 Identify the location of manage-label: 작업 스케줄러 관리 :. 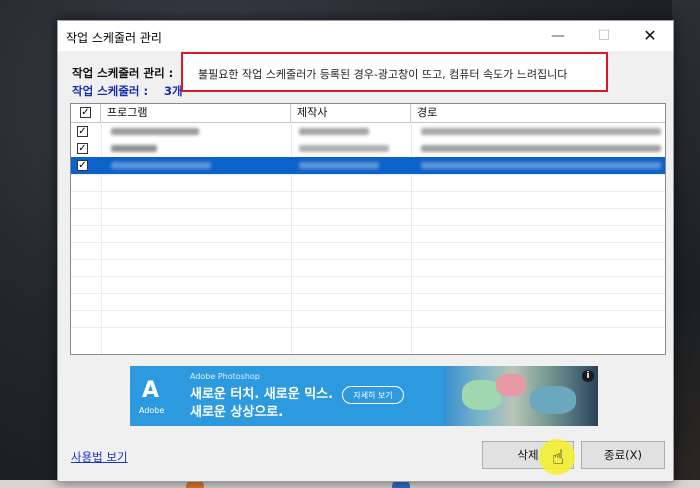
(123, 73).